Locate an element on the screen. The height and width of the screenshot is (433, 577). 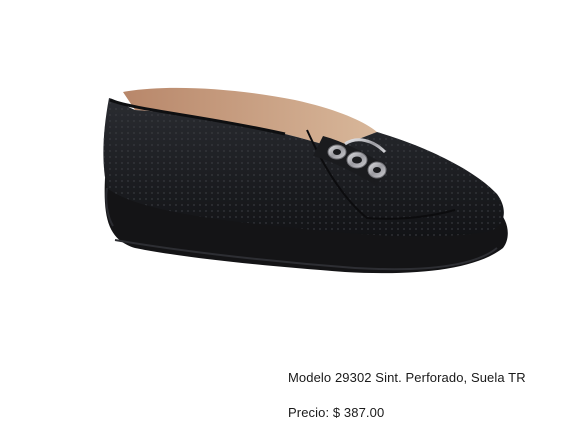
product-model-text: Modelo 29302 Sint. Perforado, Suela TR is located at coordinates (407, 377).